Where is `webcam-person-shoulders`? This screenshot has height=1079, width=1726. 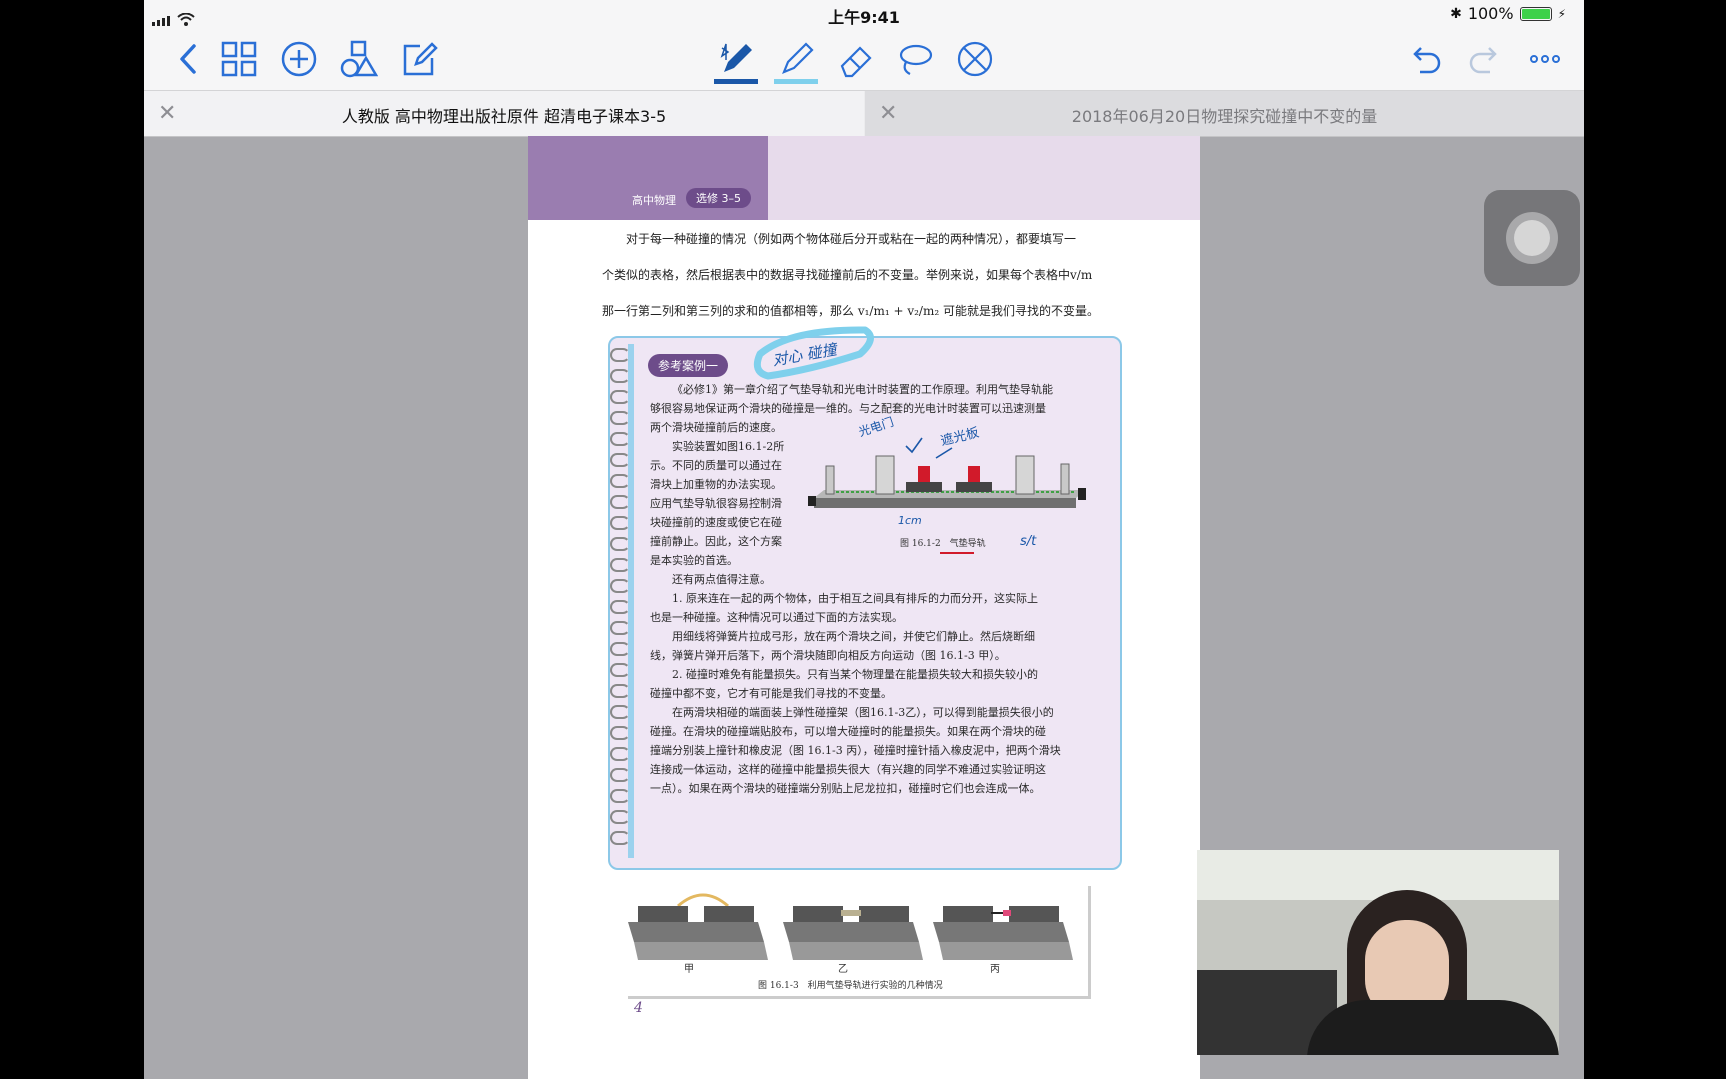 webcam-person-shoulders is located at coordinates (1433, 1027).